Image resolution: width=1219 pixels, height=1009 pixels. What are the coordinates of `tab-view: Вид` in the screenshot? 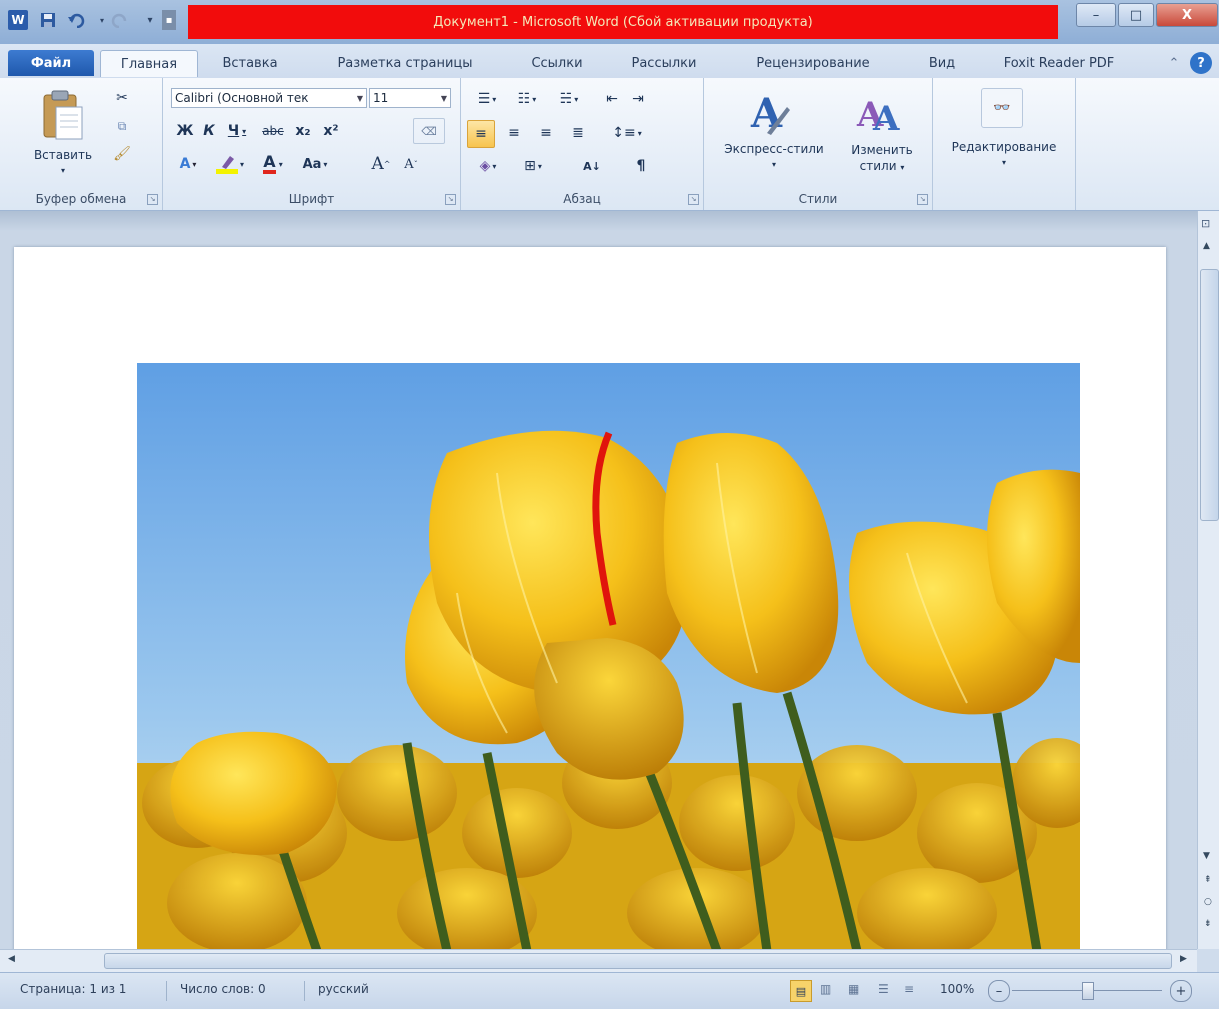 It's located at (942, 63).